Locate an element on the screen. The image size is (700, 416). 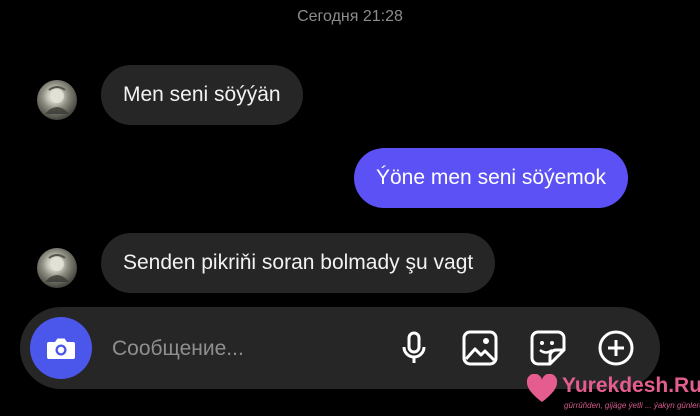
camera-icon is located at coordinates (61, 348).